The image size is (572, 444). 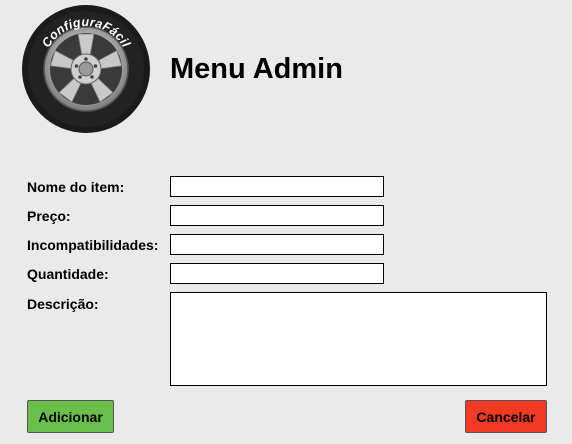 What do you see at coordinates (68, 274) in the screenshot?
I see `quantity-label: Quantidade:` at bounding box center [68, 274].